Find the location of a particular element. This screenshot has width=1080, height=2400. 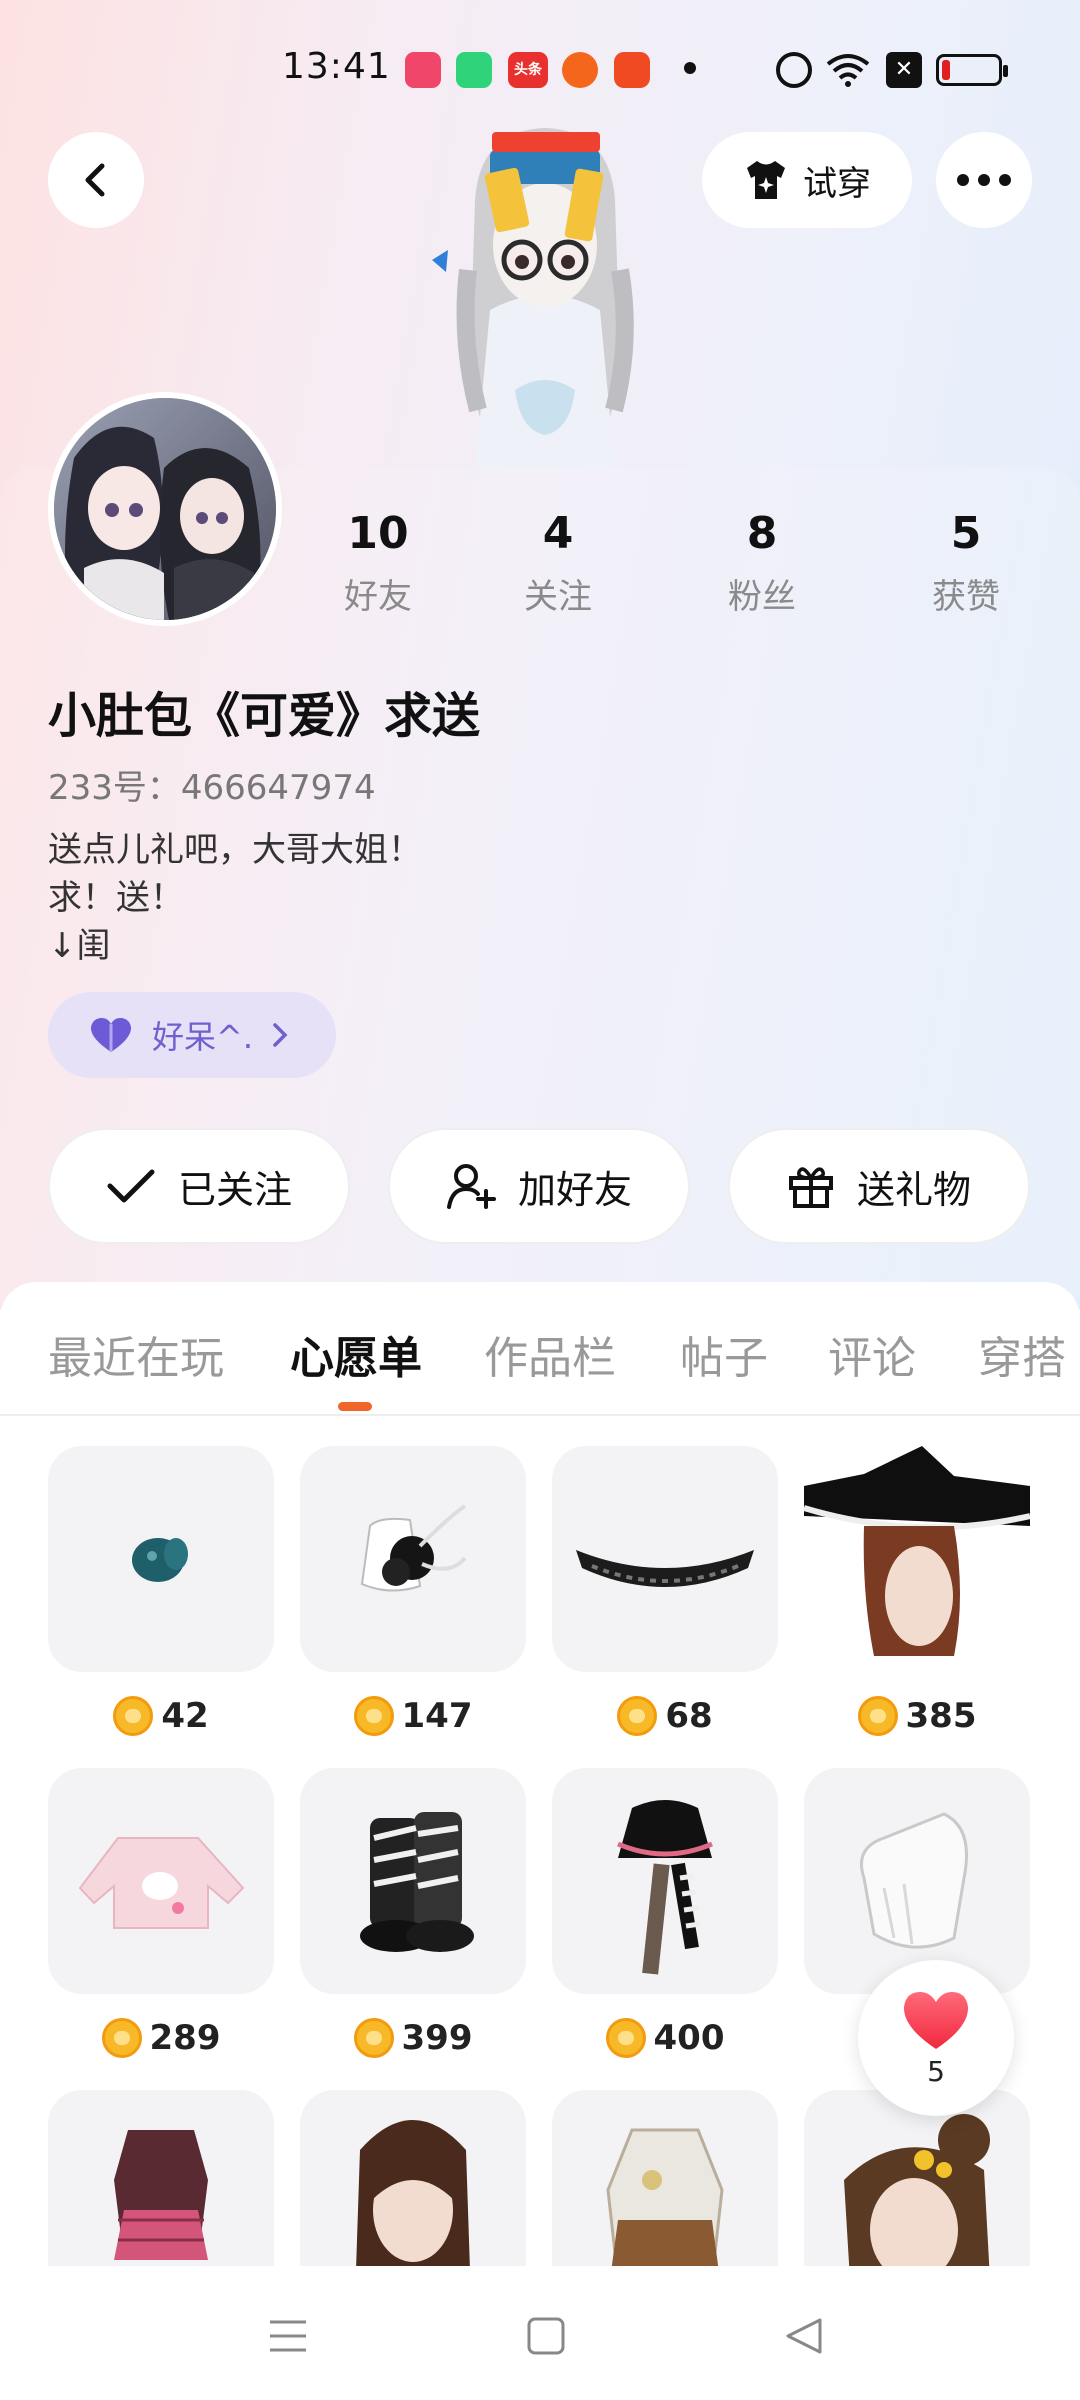

profile-bio: 送点儿礼吧，大哥大姐！ 求！送！ ↓闺 is located at coordinates (235, 898).